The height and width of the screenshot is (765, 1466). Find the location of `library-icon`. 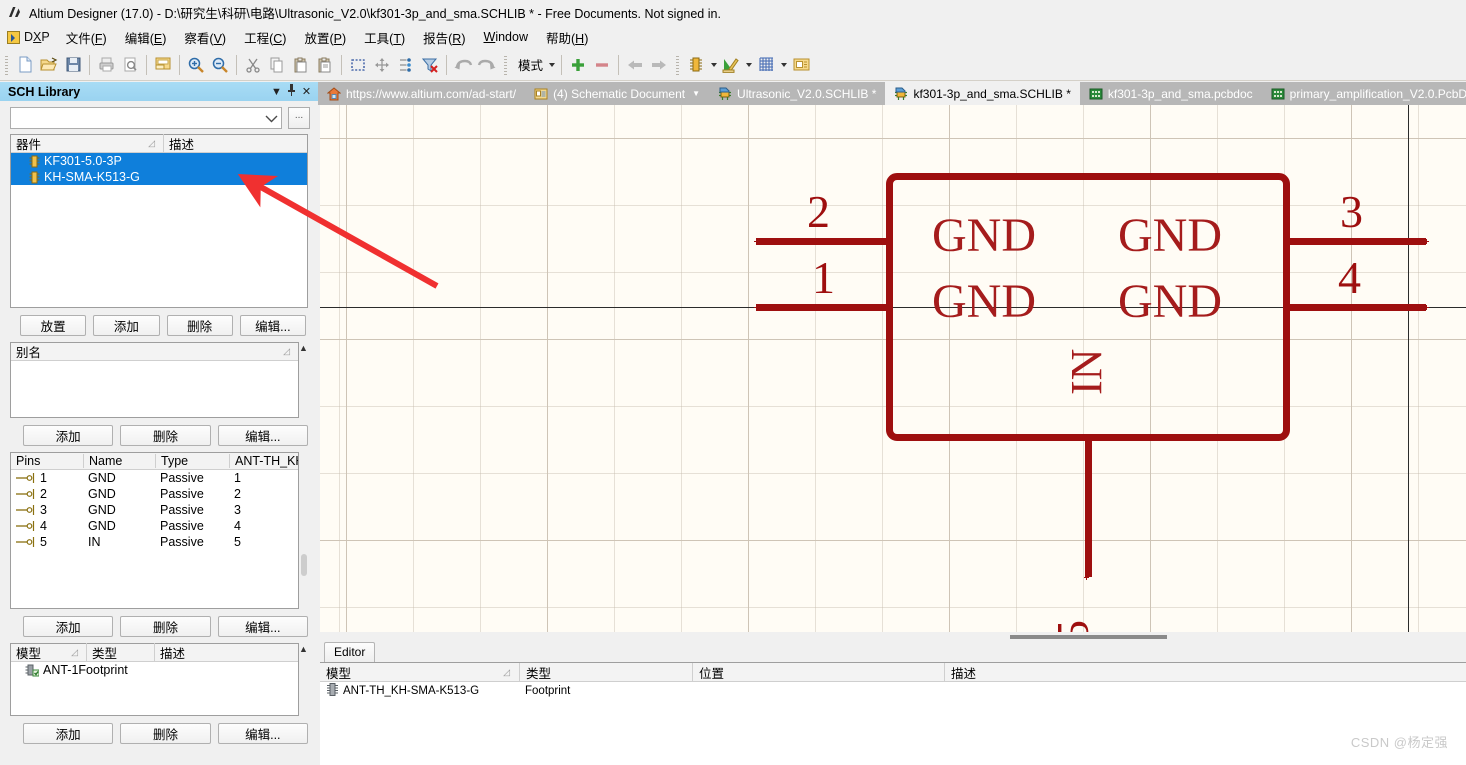

library-icon is located at coordinates (801, 65).